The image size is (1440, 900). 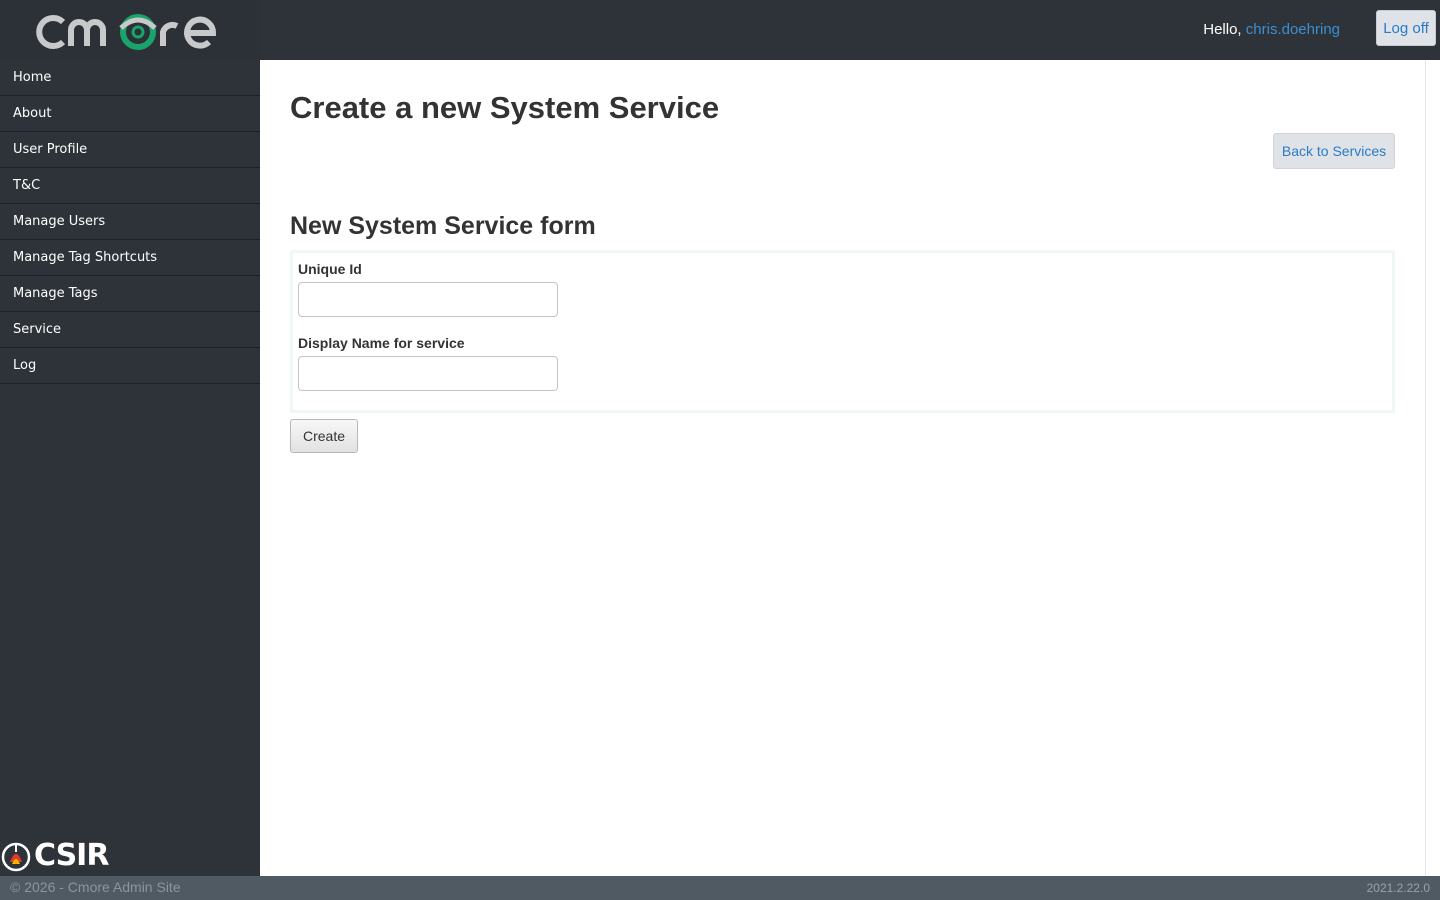 What do you see at coordinates (130, 330) in the screenshot?
I see `sidebar-item-service: Service` at bounding box center [130, 330].